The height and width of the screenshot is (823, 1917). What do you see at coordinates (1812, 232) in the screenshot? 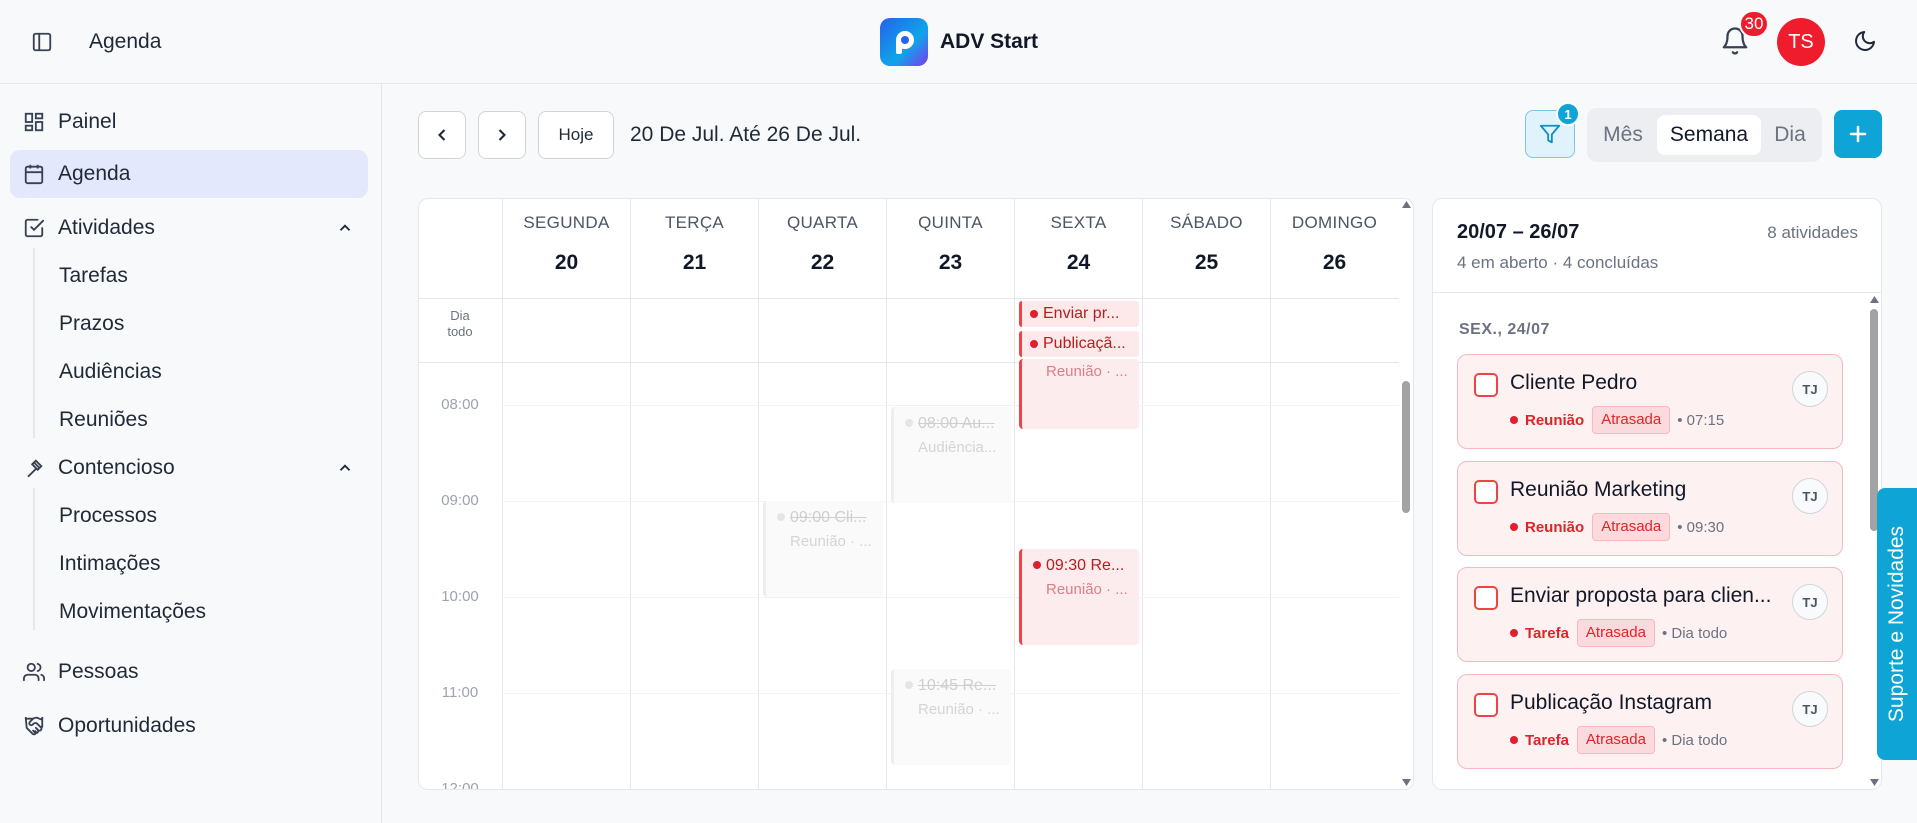
I see `panel-activity-count: 8 atividades` at bounding box center [1812, 232].